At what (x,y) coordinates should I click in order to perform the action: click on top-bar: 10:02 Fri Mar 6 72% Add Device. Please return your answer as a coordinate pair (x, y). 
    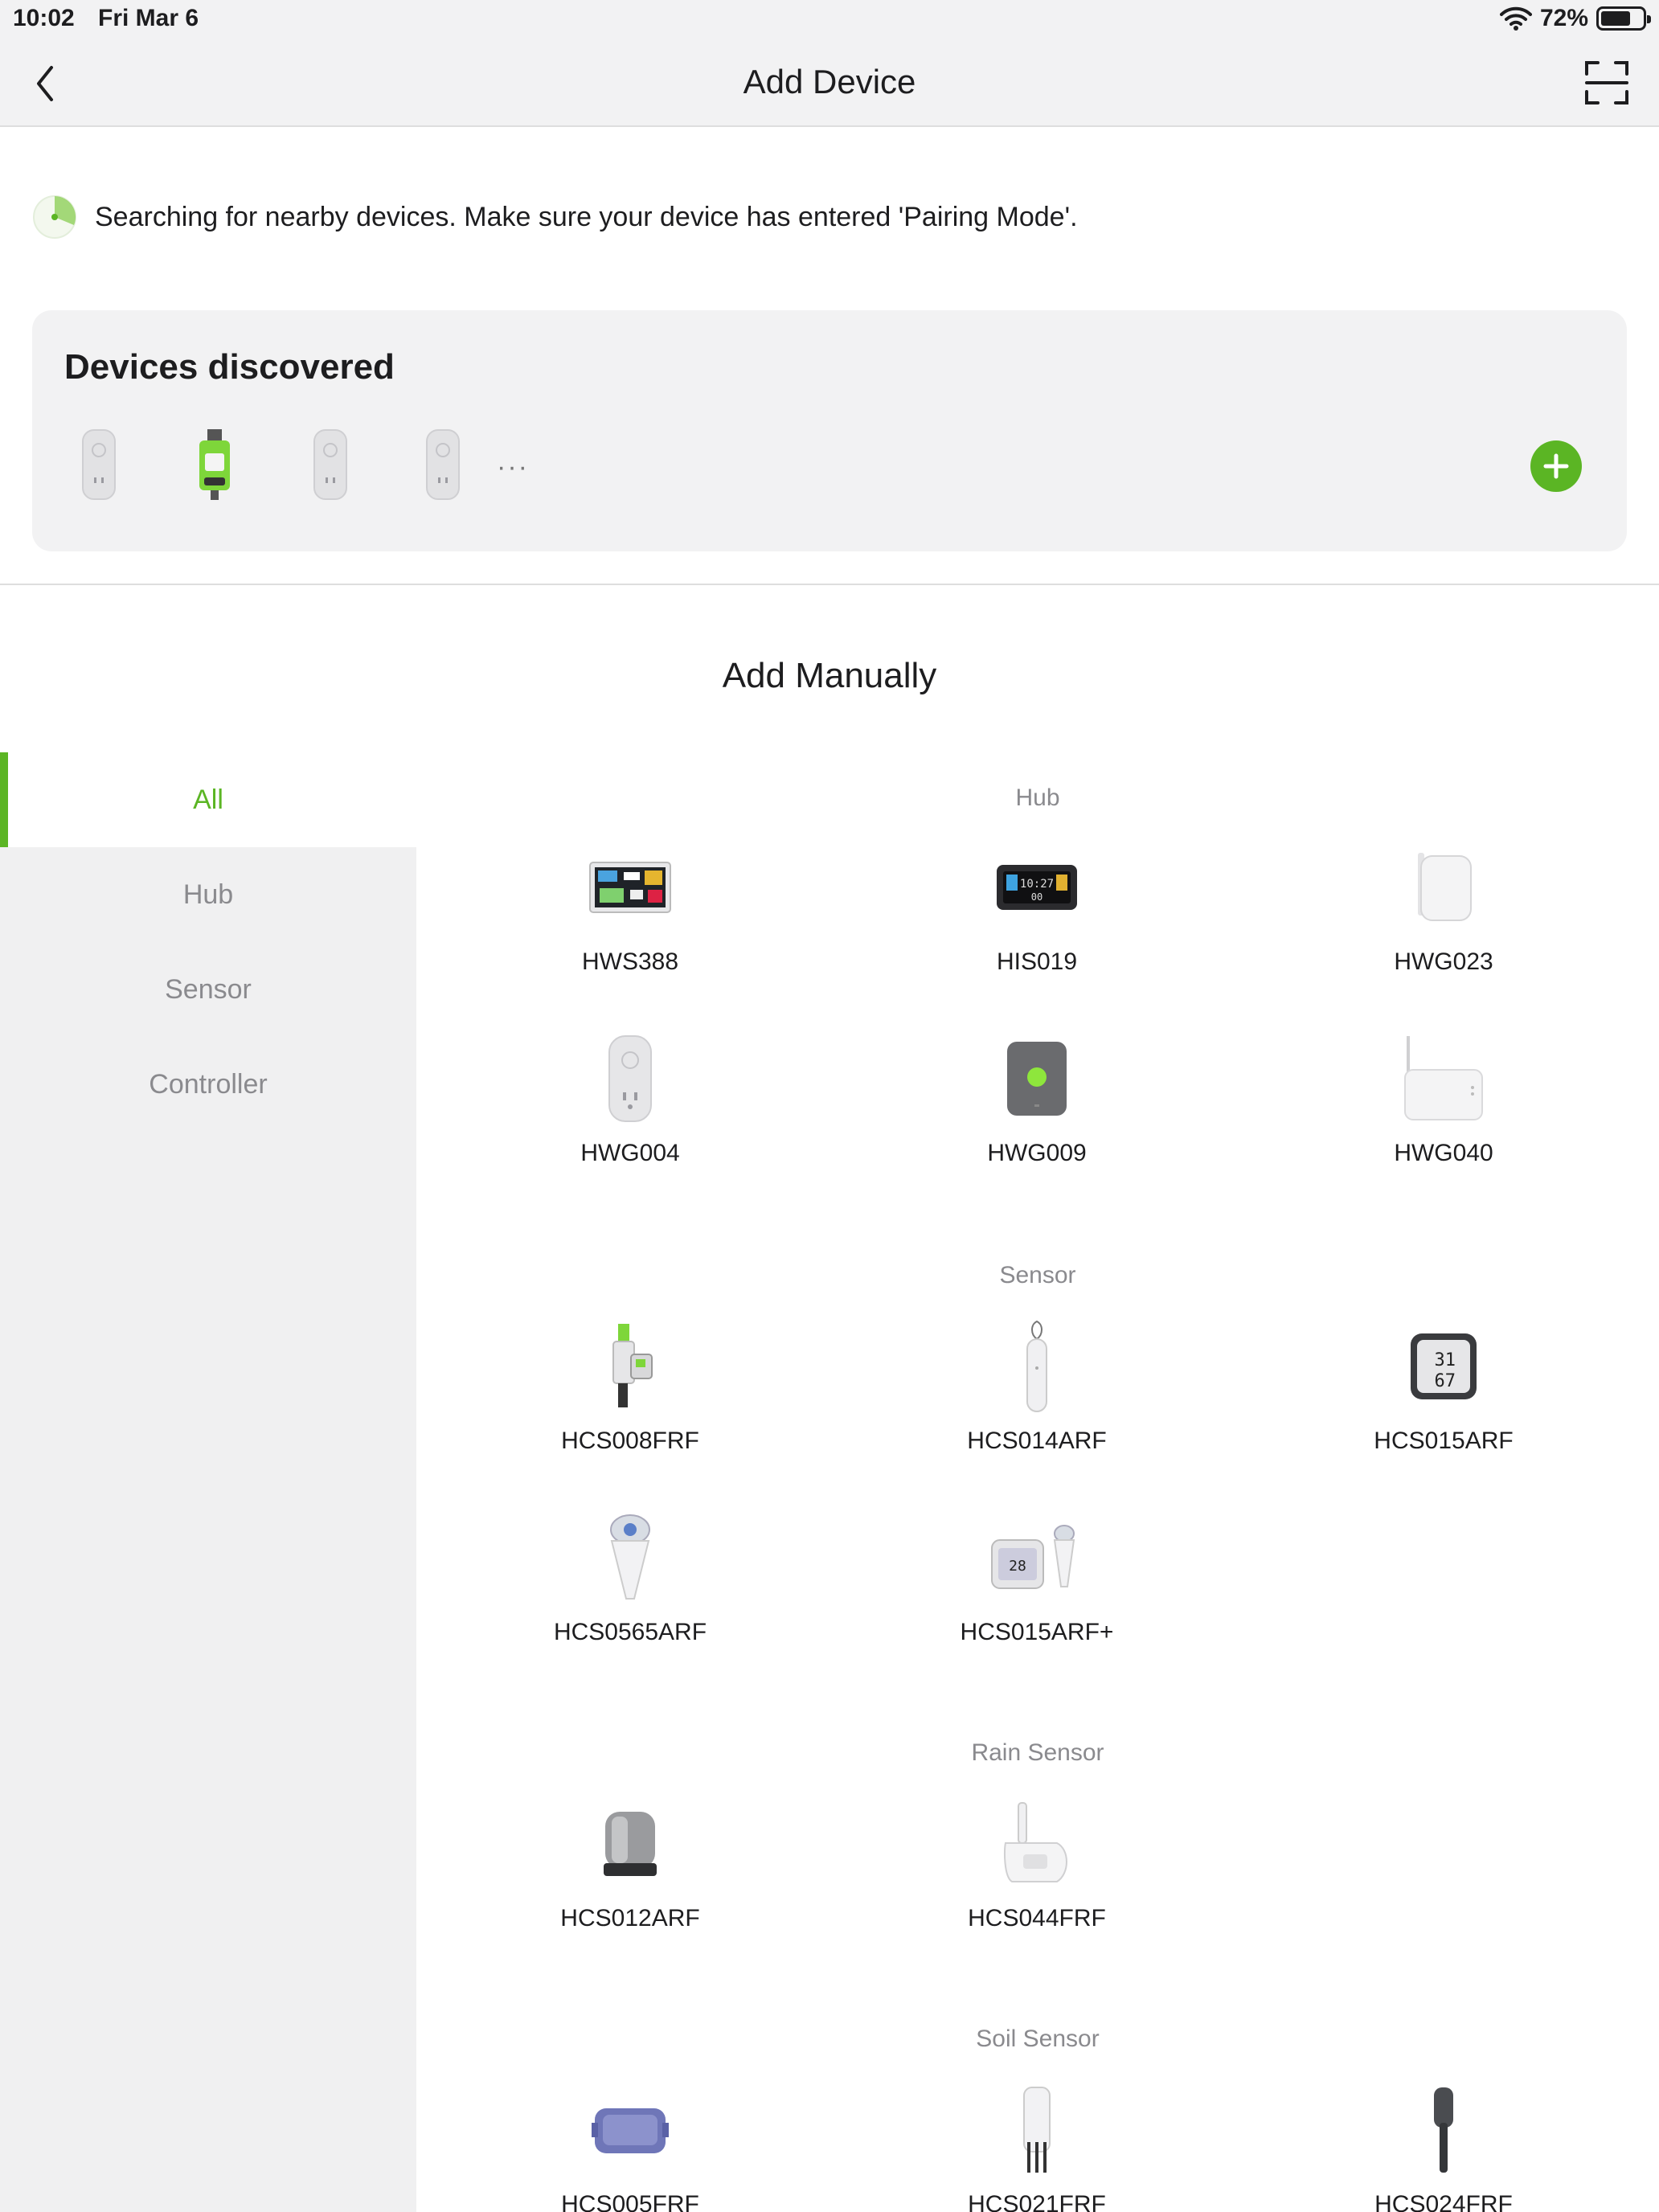
    Looking at the image, I should click on (829, 63).